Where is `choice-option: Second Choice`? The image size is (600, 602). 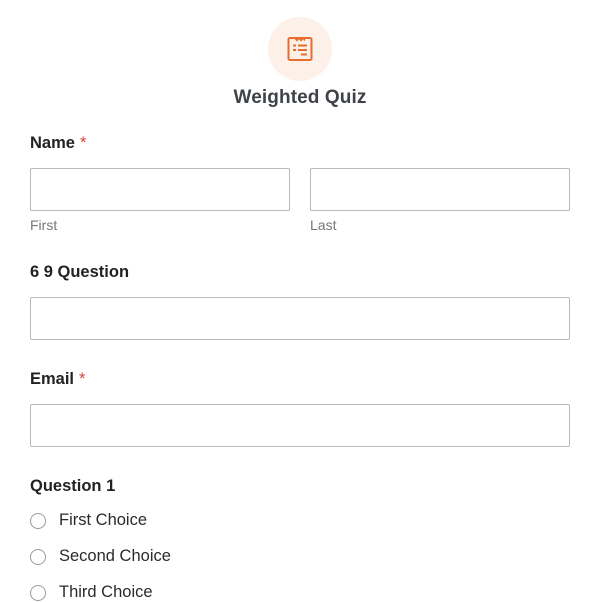
choice-option: Second Choice is located at coordinates (100, 556).